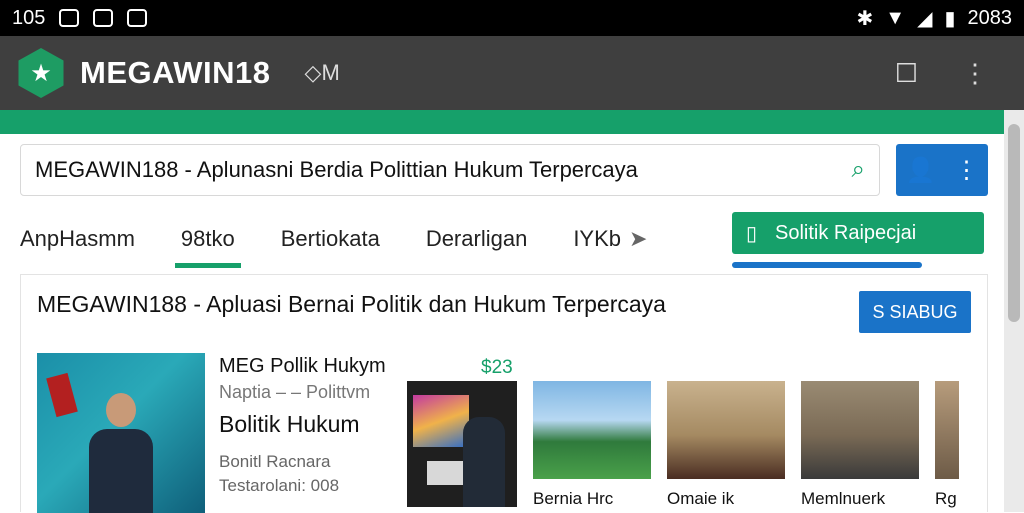 The width and height of the screenshot is (1024, 513). Describe the element at coordinates (275, 461) in the screenshot. I see `news-meta-1: Bonitl Racnara` at that location.